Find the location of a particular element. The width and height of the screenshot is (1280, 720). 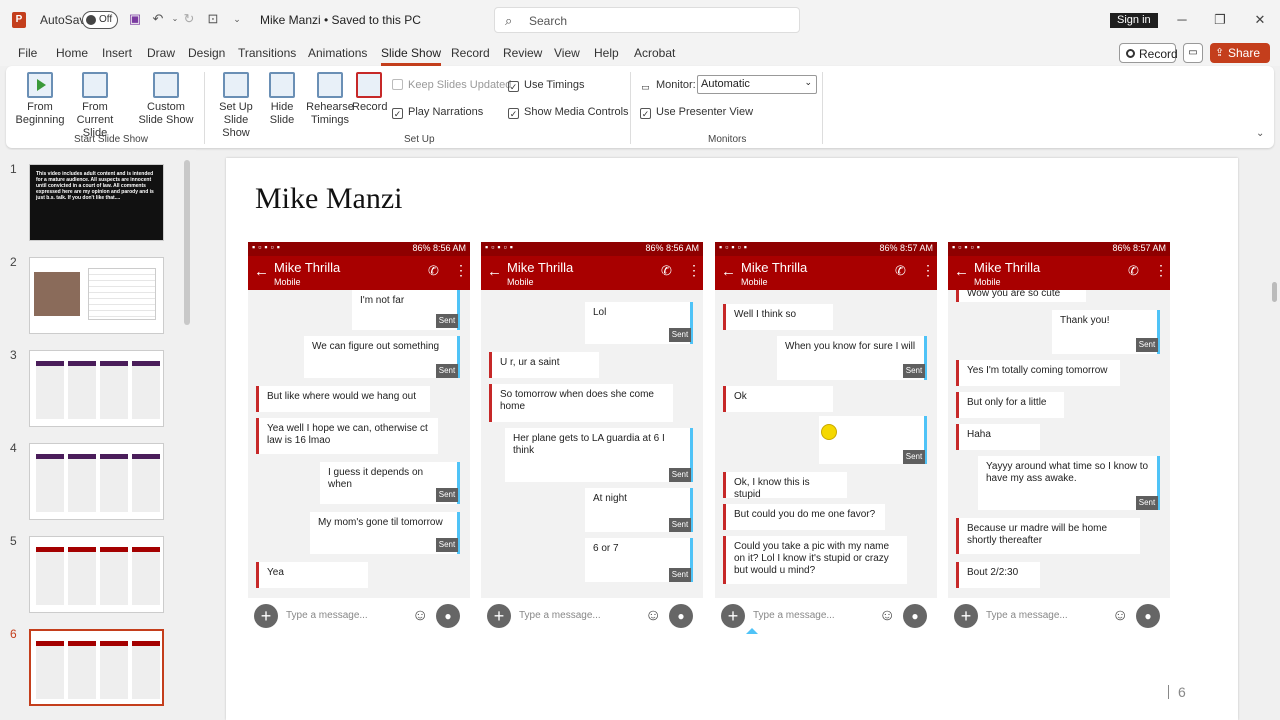

monitor-label-text: Monitor: is located at coordinates (676, 85).